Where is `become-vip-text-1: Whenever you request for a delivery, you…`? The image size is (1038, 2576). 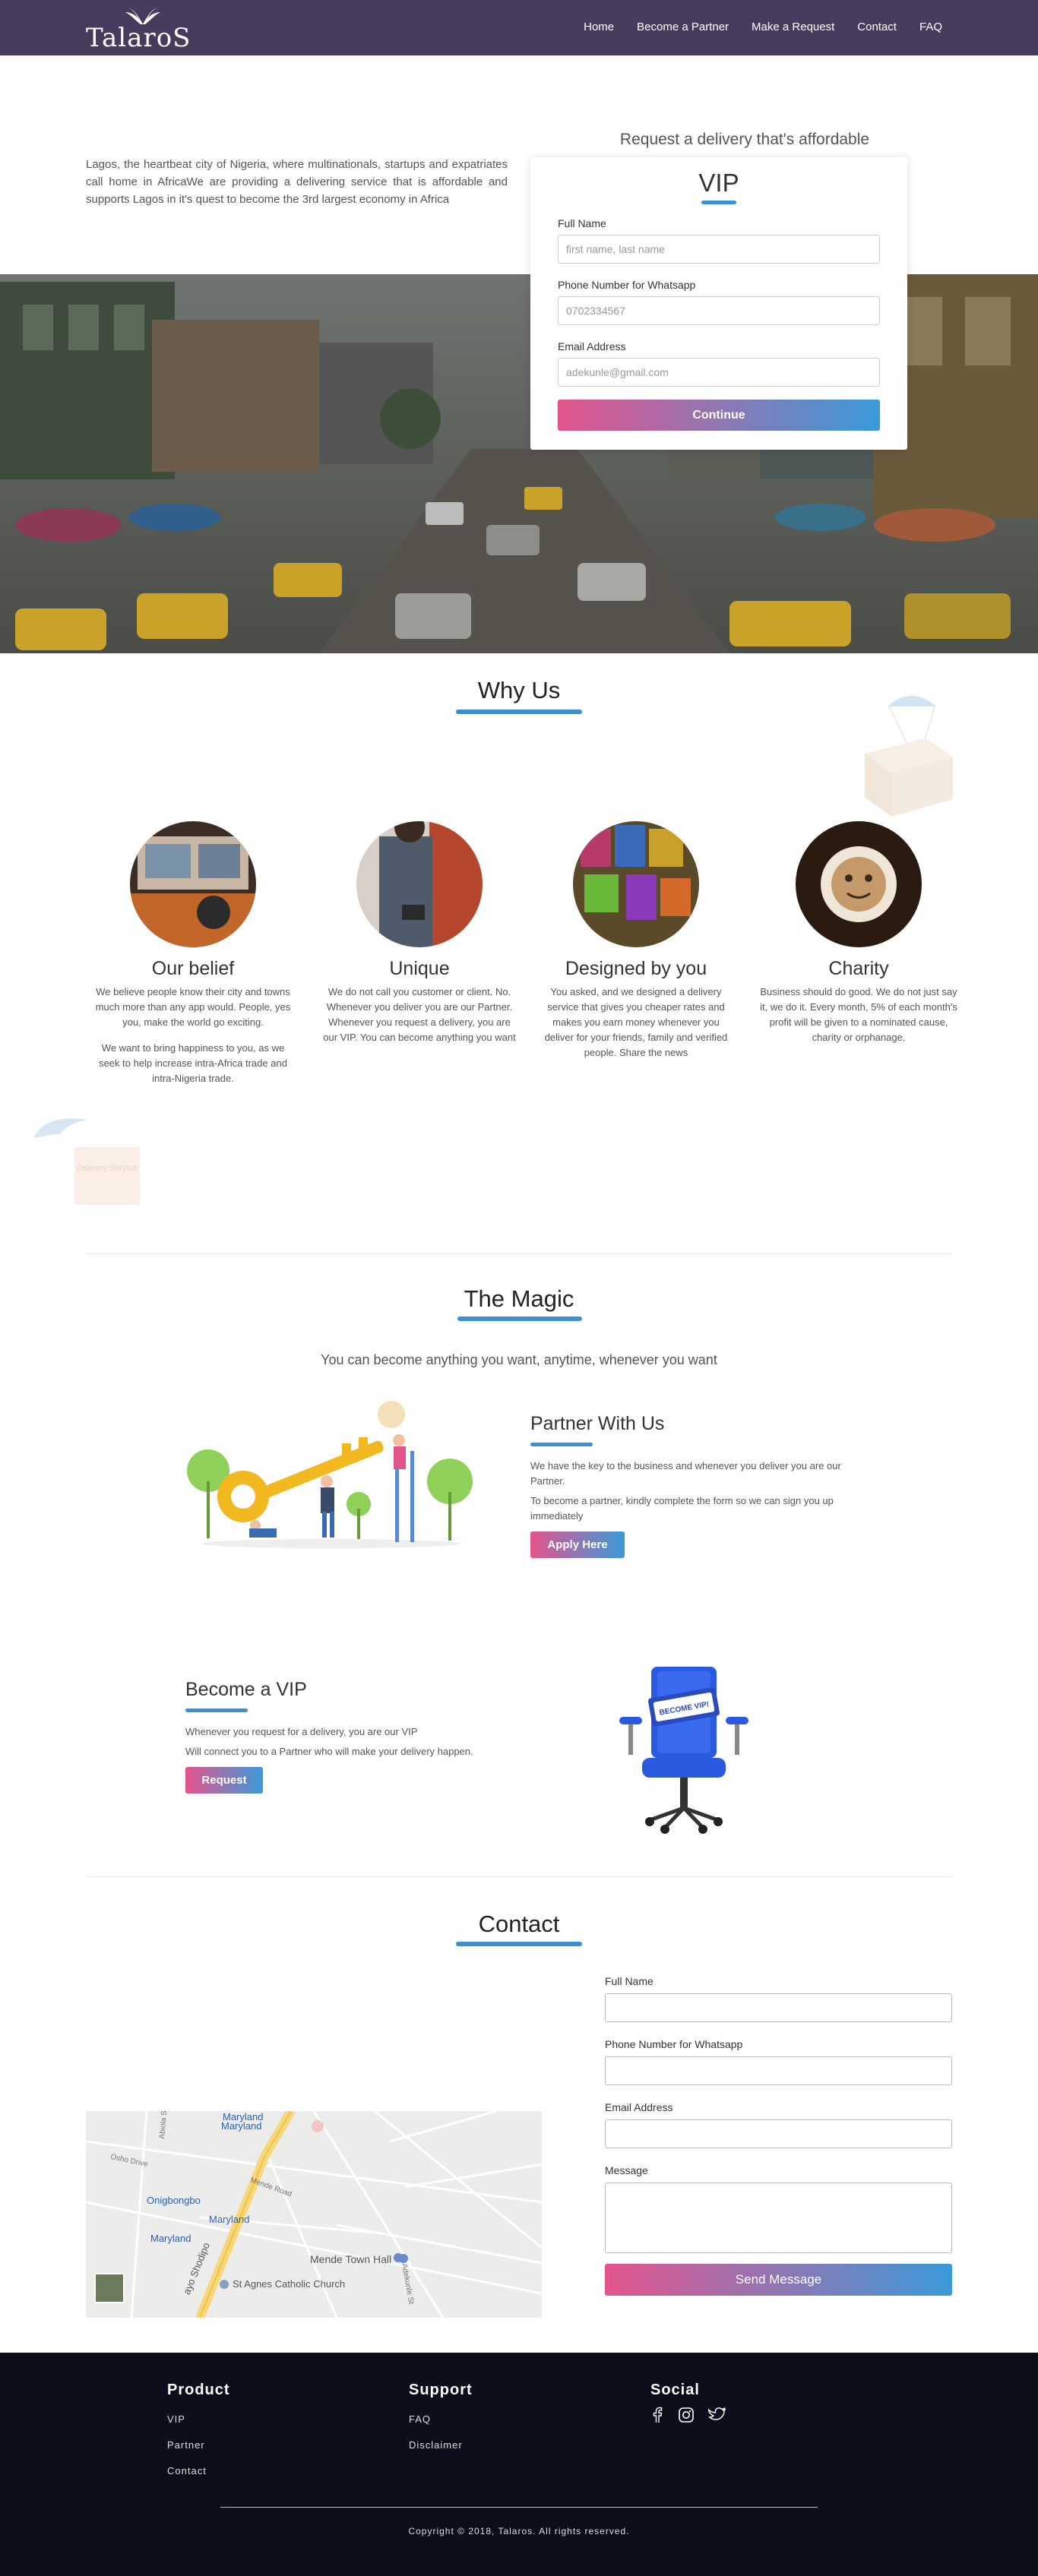 become-vip-text-1: Whenever you request for a delivery, you… is located at coordinates (301, 1731).